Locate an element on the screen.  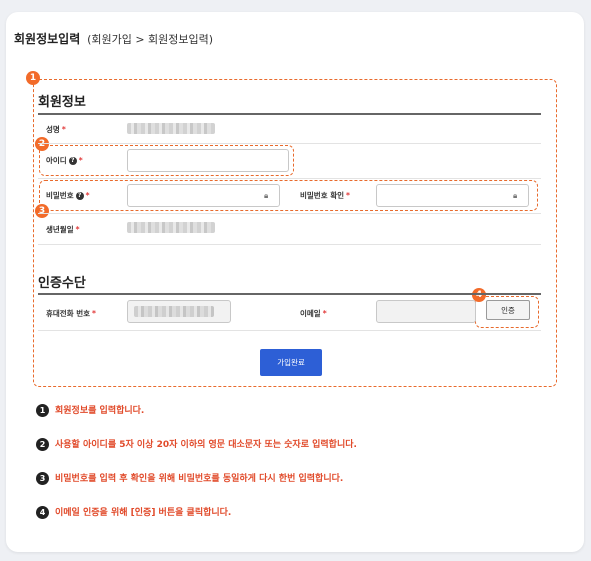
page-title-main: 회원정보입력 is located at coordinates (47, 39).